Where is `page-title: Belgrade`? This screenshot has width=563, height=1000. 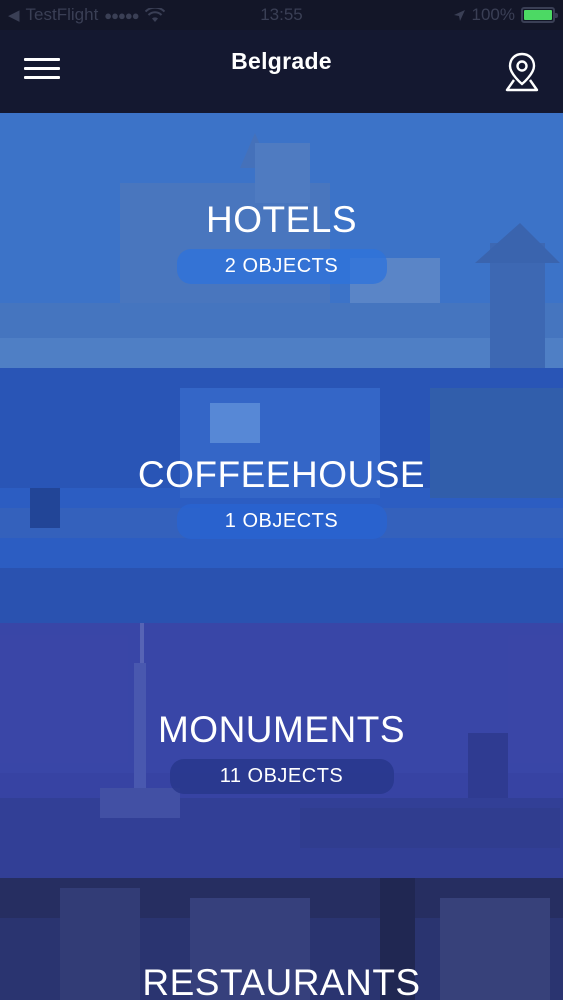 page-title: Belgrade is located at coordinates (281, 61).